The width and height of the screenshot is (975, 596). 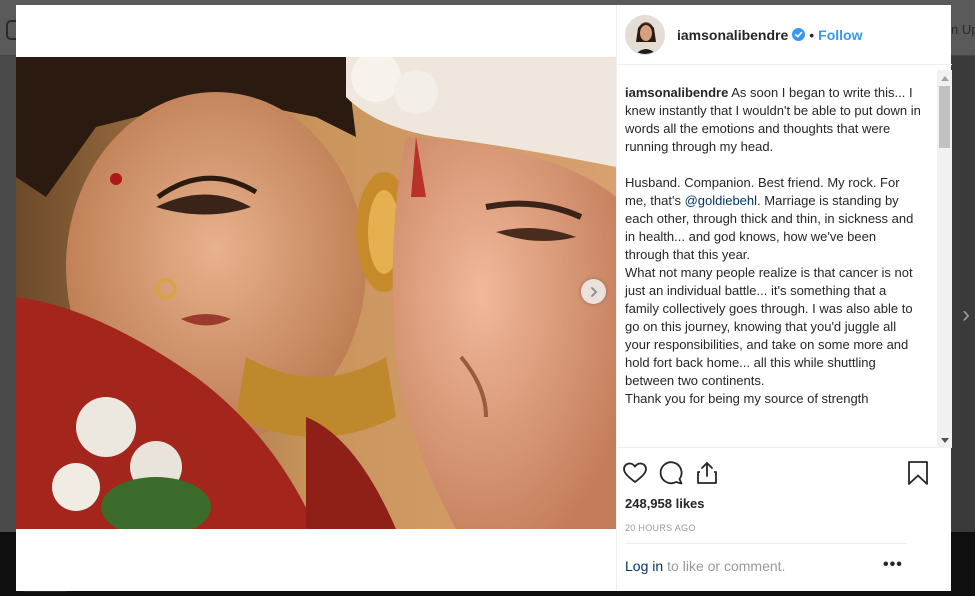 What do you see at coordinates (945, 78) in the screenshot?
I see `scroll-up-arrow-icon` at bounding box center [945, 78].